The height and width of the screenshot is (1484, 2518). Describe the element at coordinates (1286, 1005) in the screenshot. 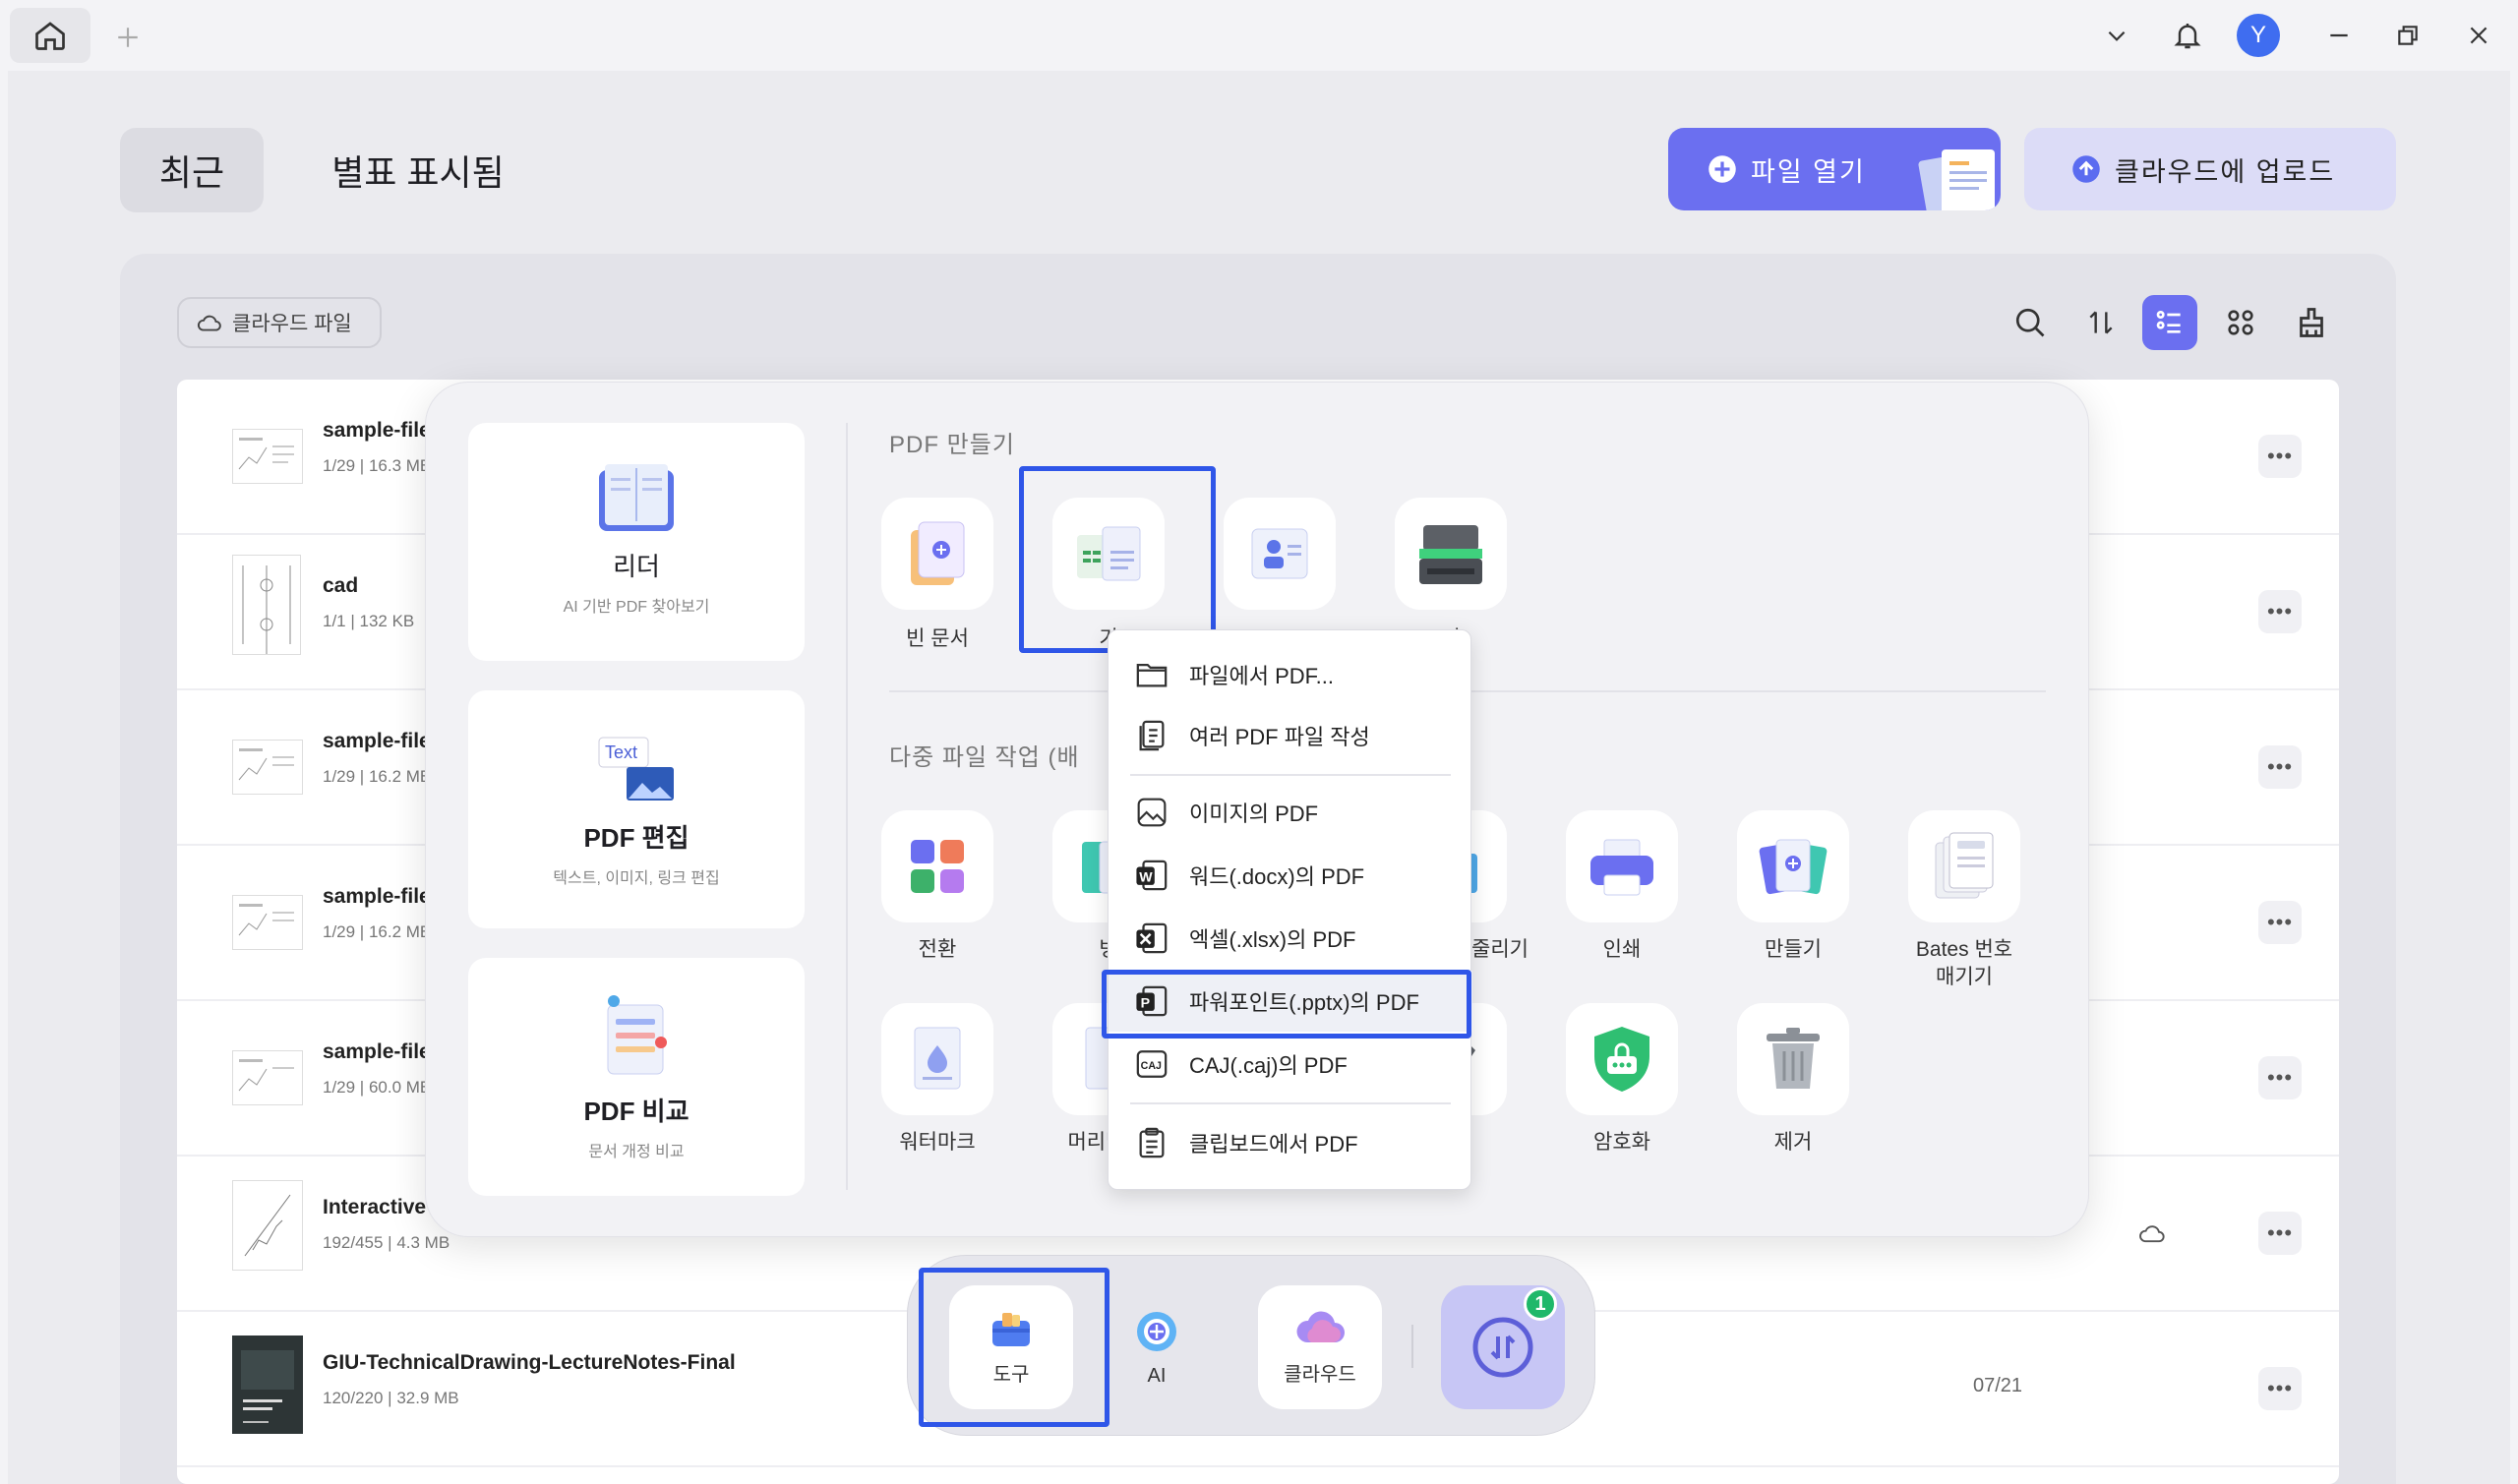

I see `powerpoint-highlight` at that location.